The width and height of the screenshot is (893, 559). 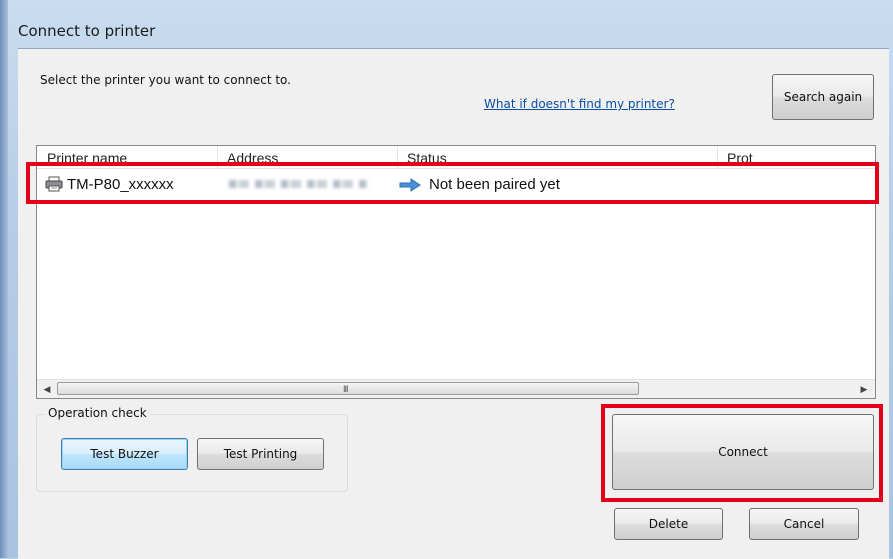 I want to click on status-cell: Not been paired yet, so click(x=494, y=184).